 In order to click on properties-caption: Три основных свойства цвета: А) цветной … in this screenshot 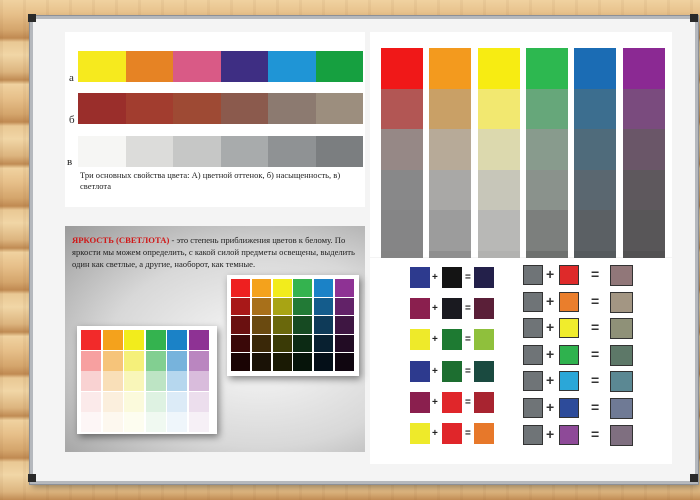, I will do `click(210, 180)`.